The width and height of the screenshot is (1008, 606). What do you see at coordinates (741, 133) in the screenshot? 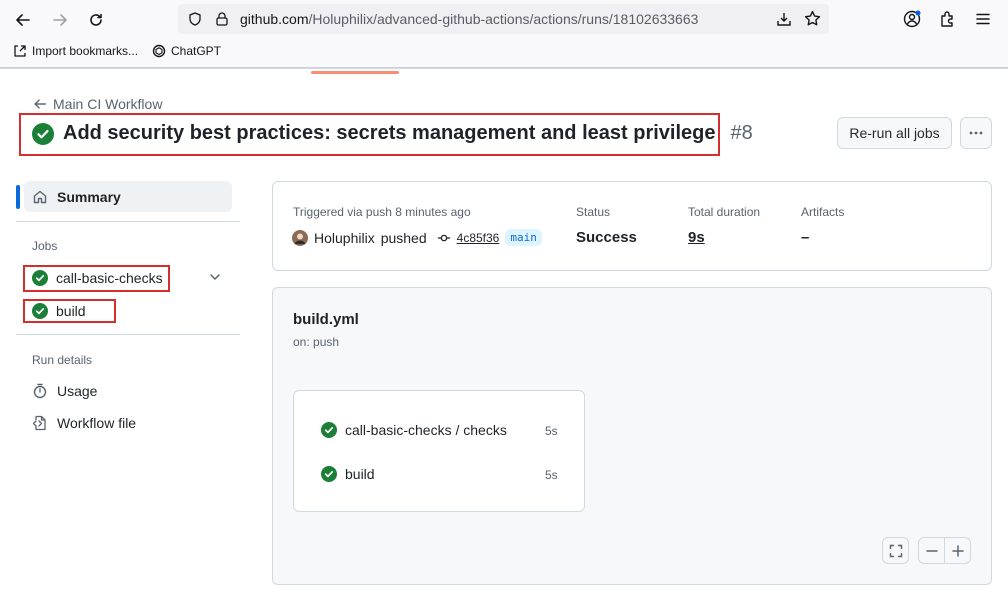
I see `run-number: #8` at bounding box center [741, 133].